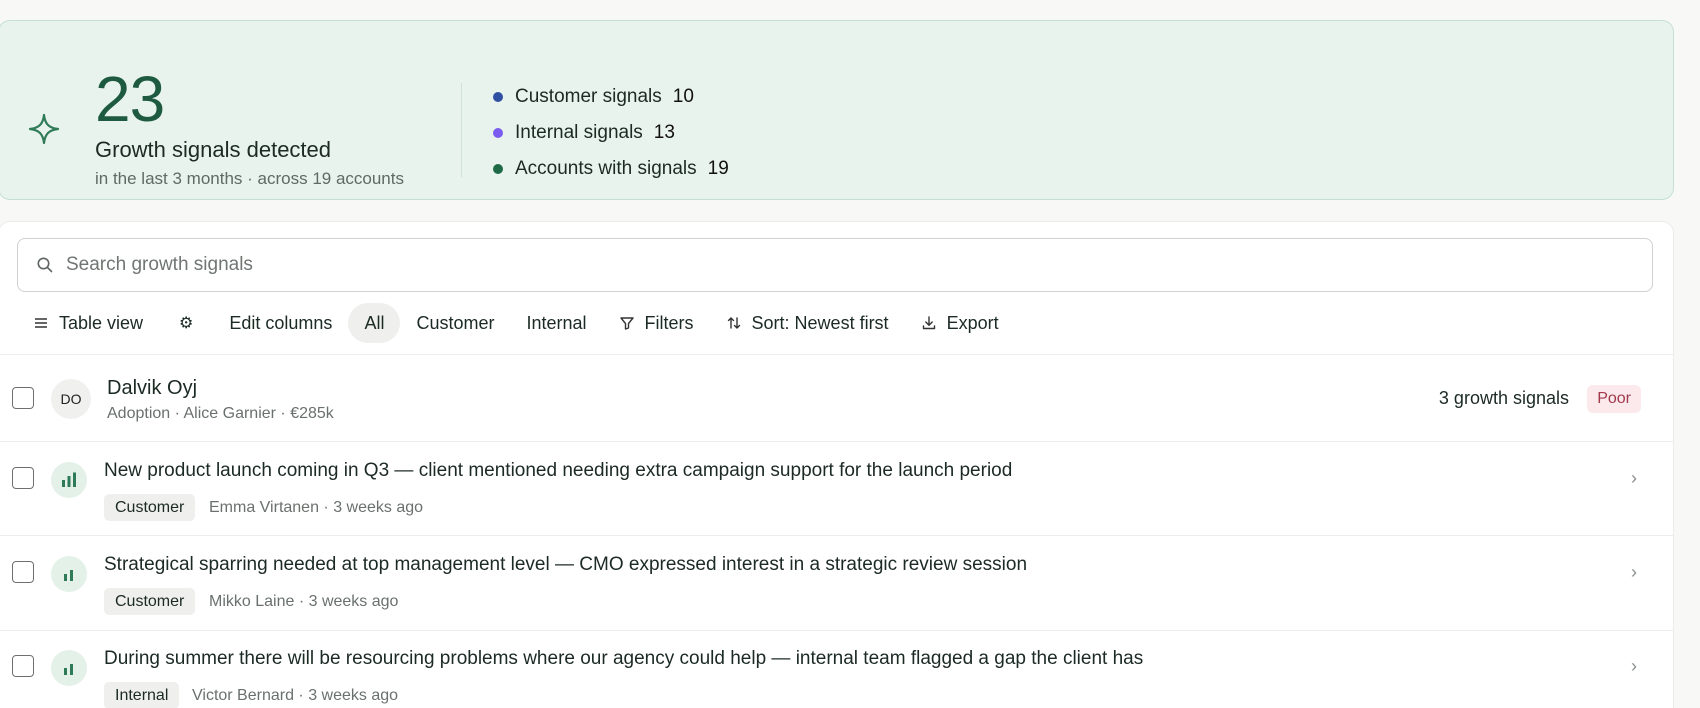 This screenshot has height=708, width=1700. What do you see at coordinates (152, 388) in the screenshot?
I see `account-name: Dalvik Oyj` at bounding box center [152, 388].